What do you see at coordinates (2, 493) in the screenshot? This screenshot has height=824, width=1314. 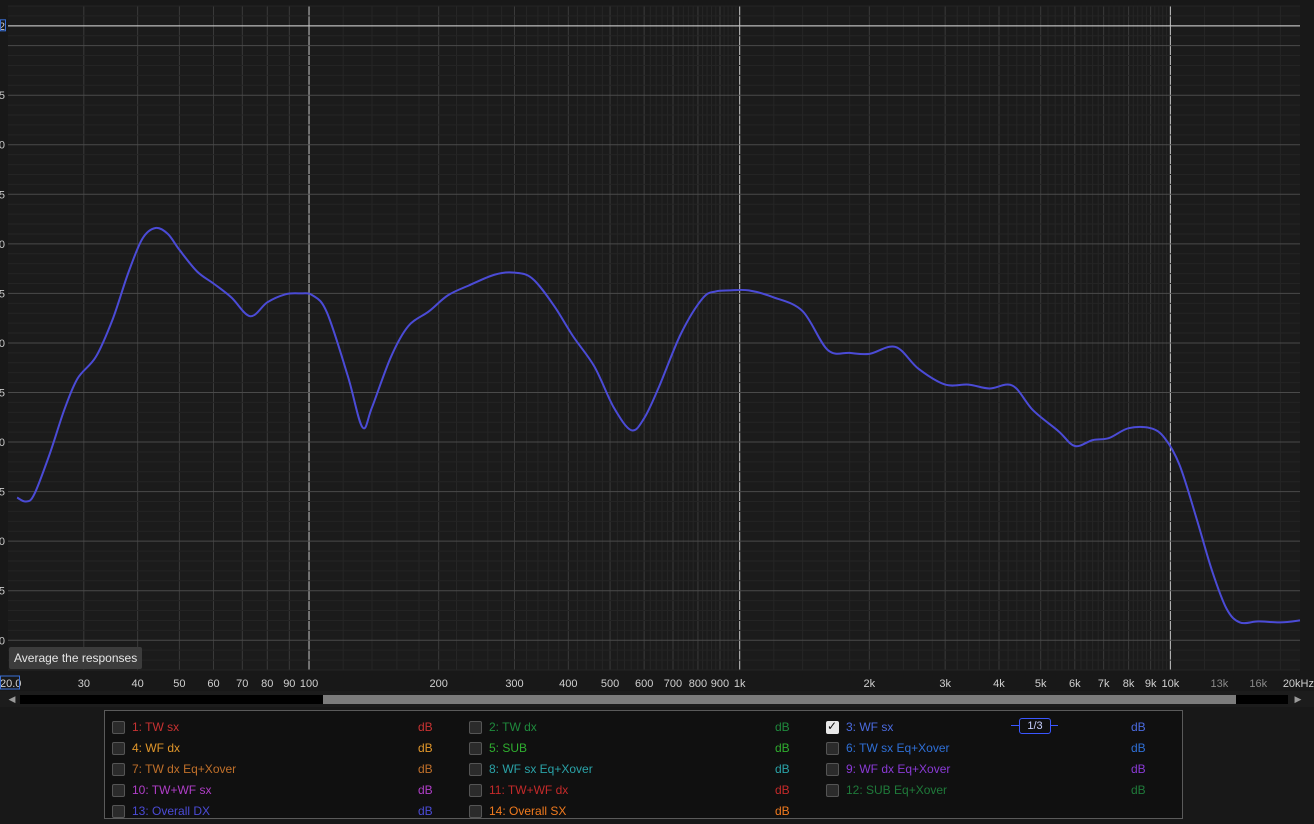 I see `y-tick-label: -15` at bounding box center [2, 493].